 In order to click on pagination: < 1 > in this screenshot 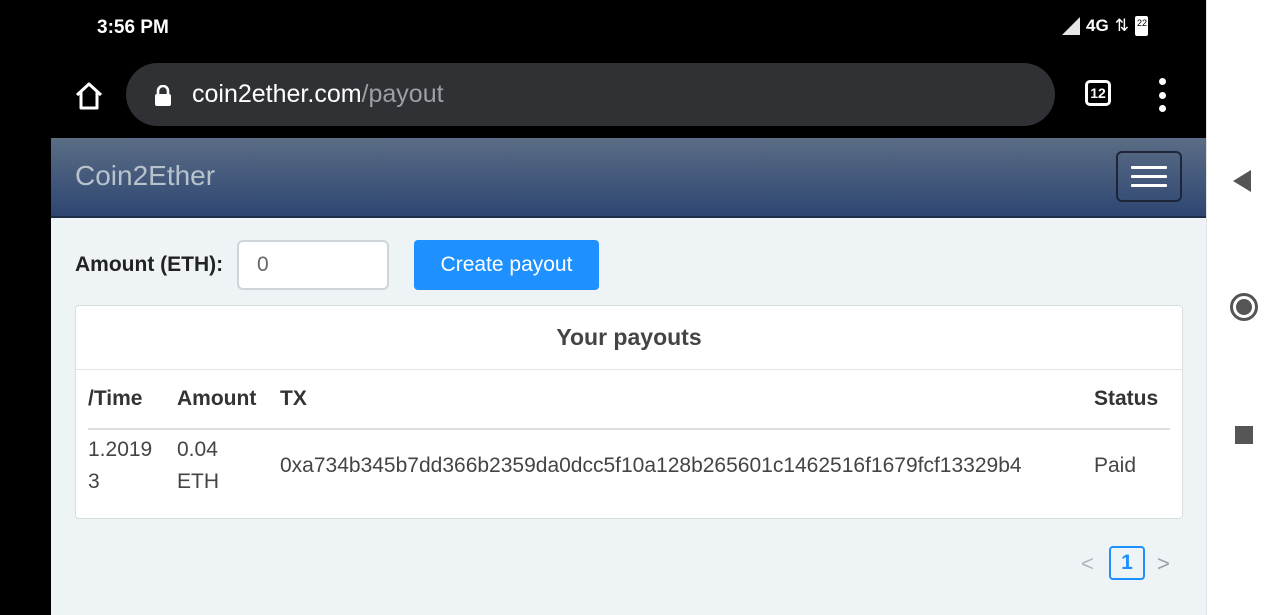, I will do `click(1123, 564)`.